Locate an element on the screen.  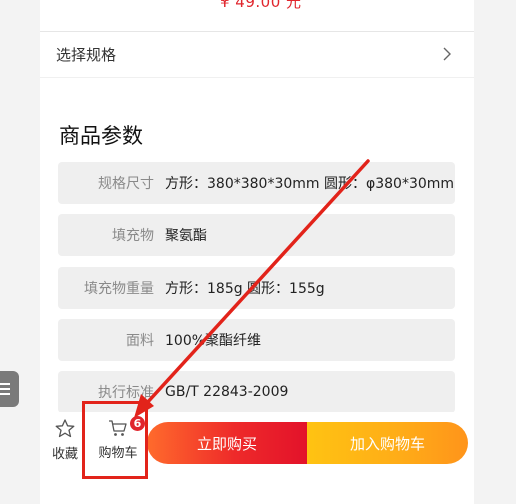
param-name: 规格尺寸 is located at coordinates (126, 184).